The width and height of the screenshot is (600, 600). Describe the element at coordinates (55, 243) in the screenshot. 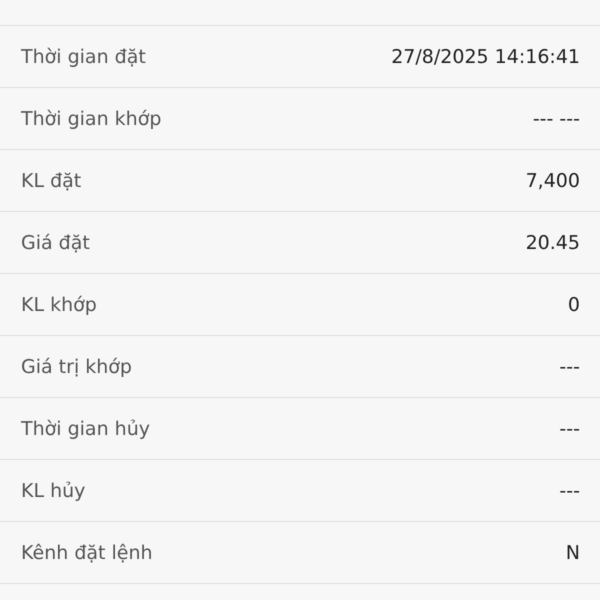

I see `field-label: Giá đặt` at that location.